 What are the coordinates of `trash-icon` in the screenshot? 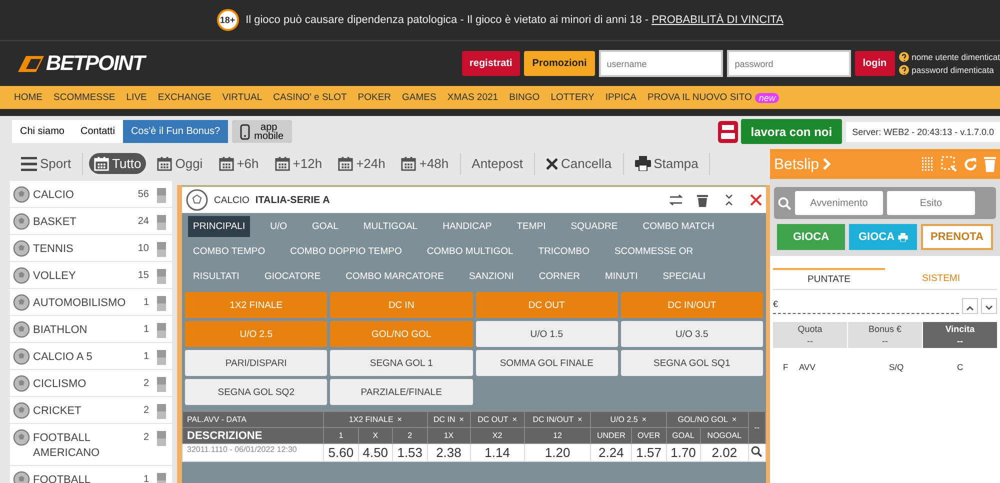 It's located at (702, 200).